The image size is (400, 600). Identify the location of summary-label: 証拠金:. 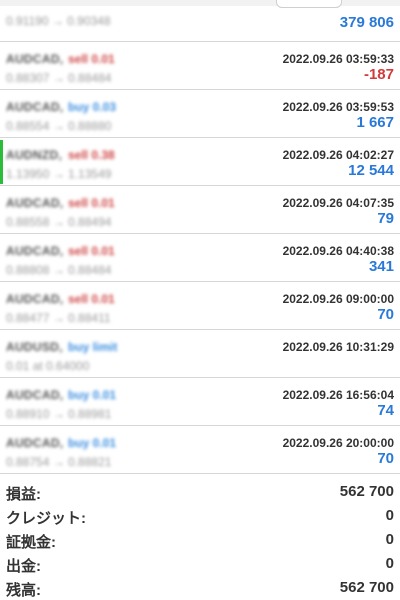
(31, 542).